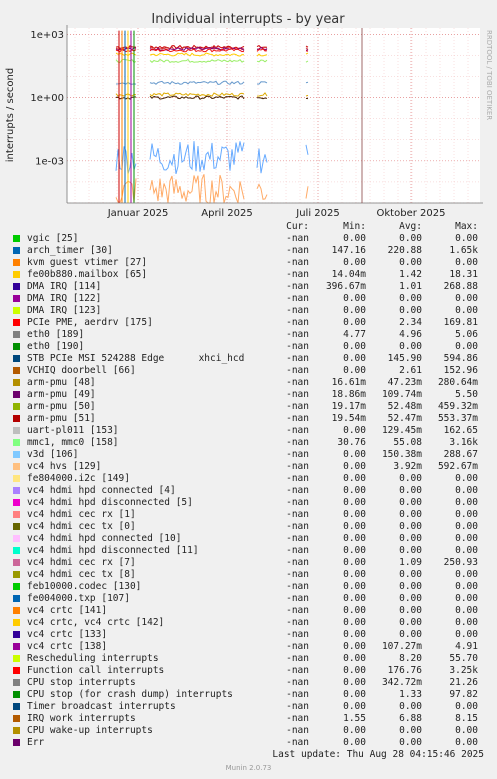 This screenshot has width=497, height=779. Describe the element at coordinates (248, 287) in the screenshot. I see `legend-row: DMA IRQ [114] -nan 396.67m 1.01 268.88` at that location.